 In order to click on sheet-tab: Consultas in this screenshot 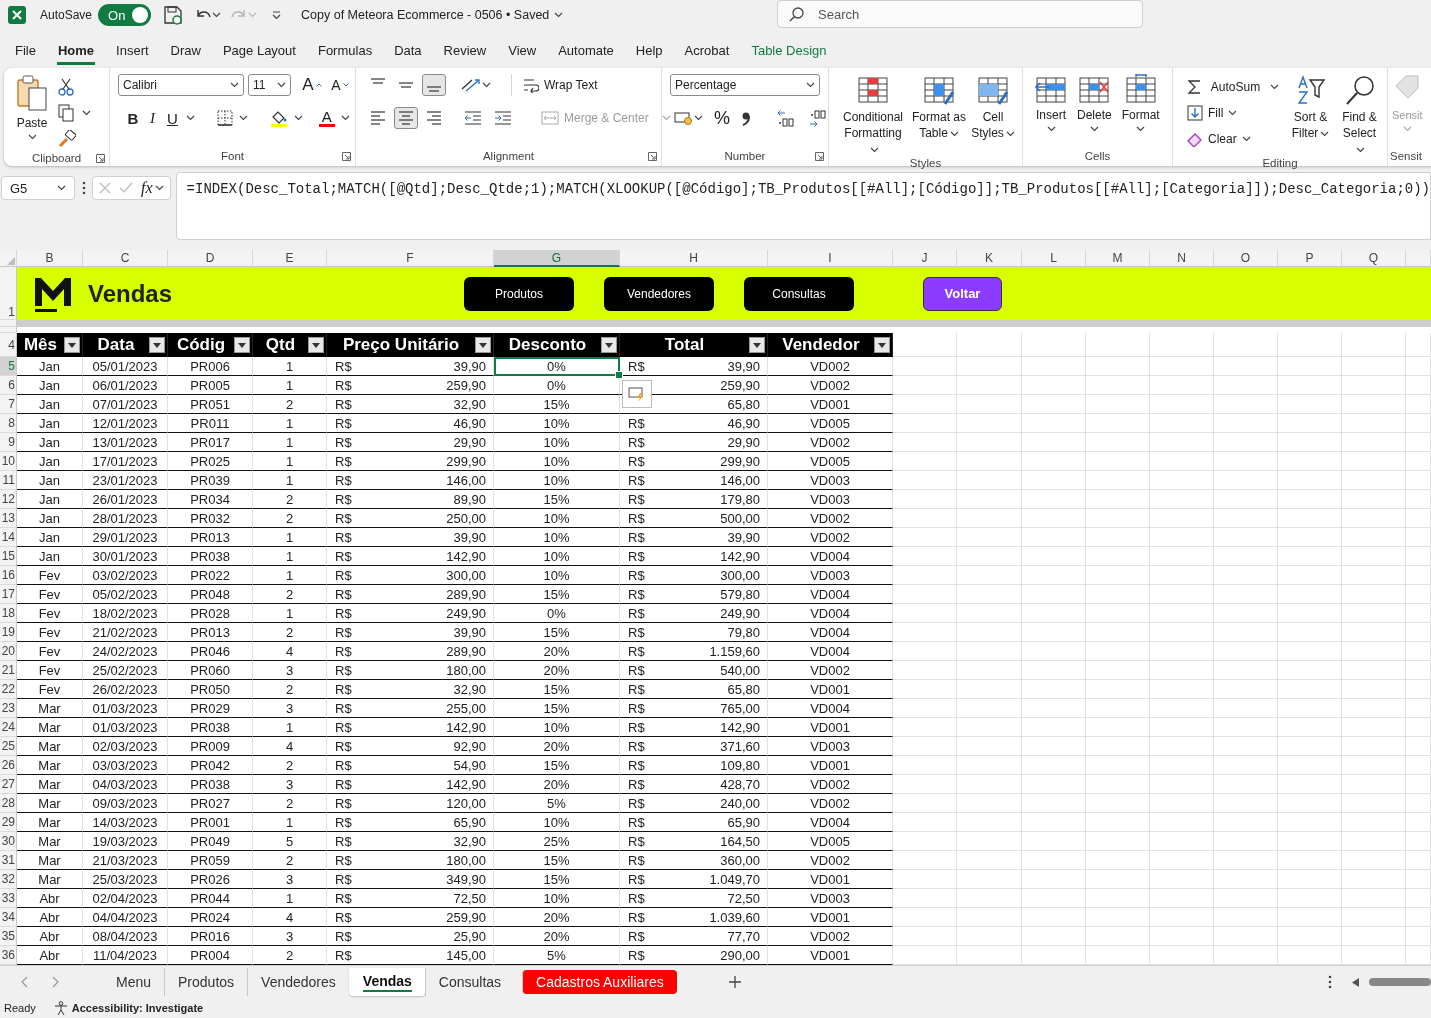, I will do `click(469, 982)`.